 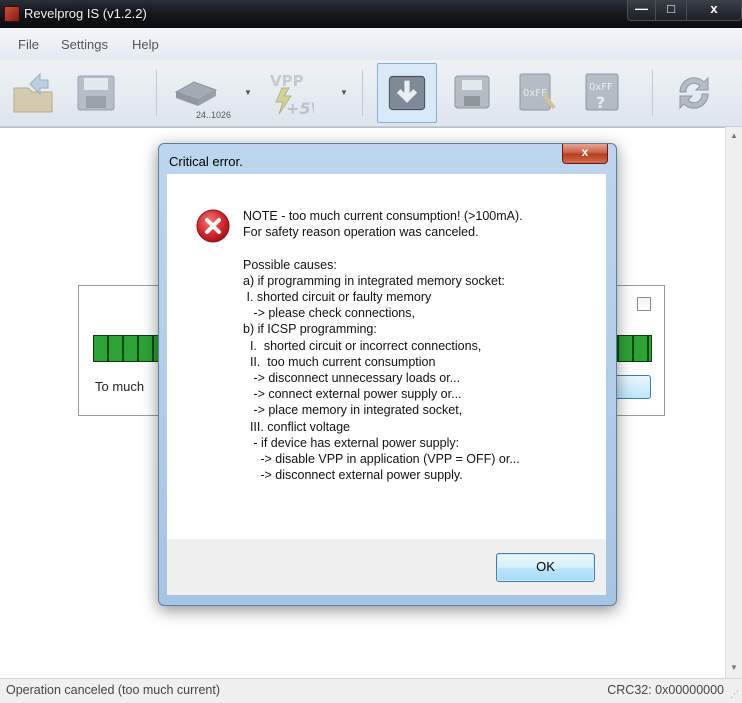 I want to click on open-folder-icon, so click(x=33, y=92).